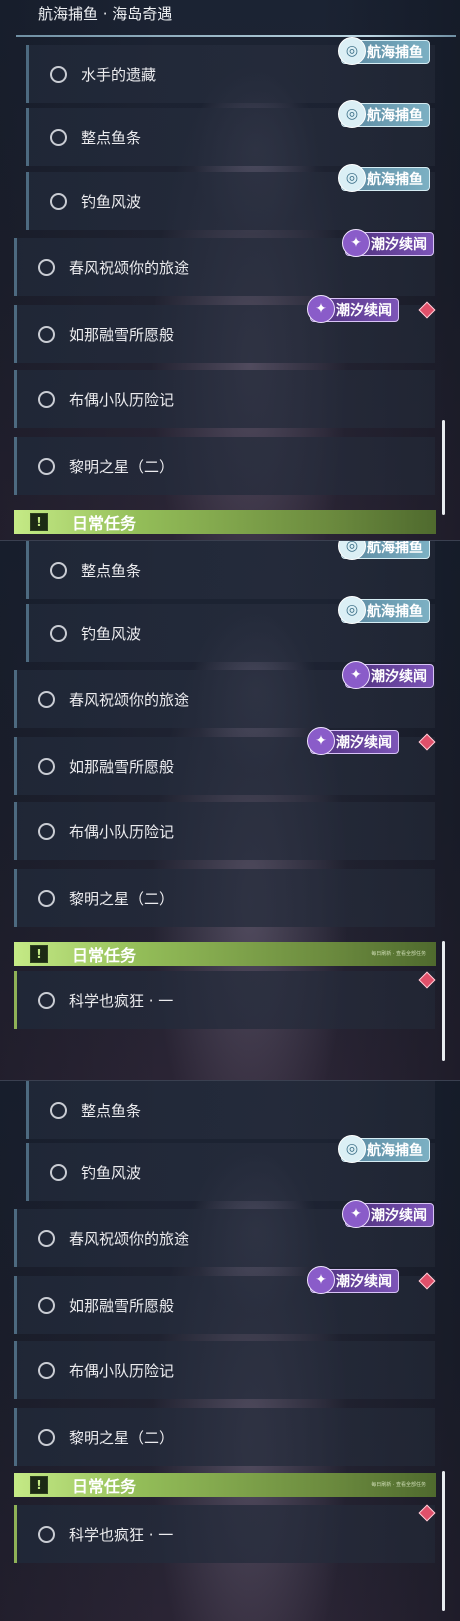 This screenshot has height=1621, width=460. What do you see at coordinates (225, 522) in the screenshot?
I see `daily-quests-header: ! 日常任务` at bounding box center [225, 522].